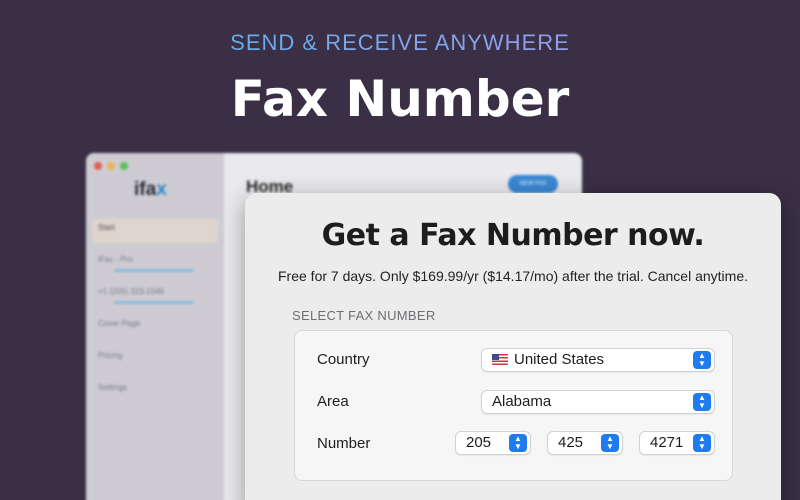 The image size is (800, 500). What do you see at coordinates (333, 401) in the screenshot?
I see `area-label: Area` at bounding box center [333, 401].